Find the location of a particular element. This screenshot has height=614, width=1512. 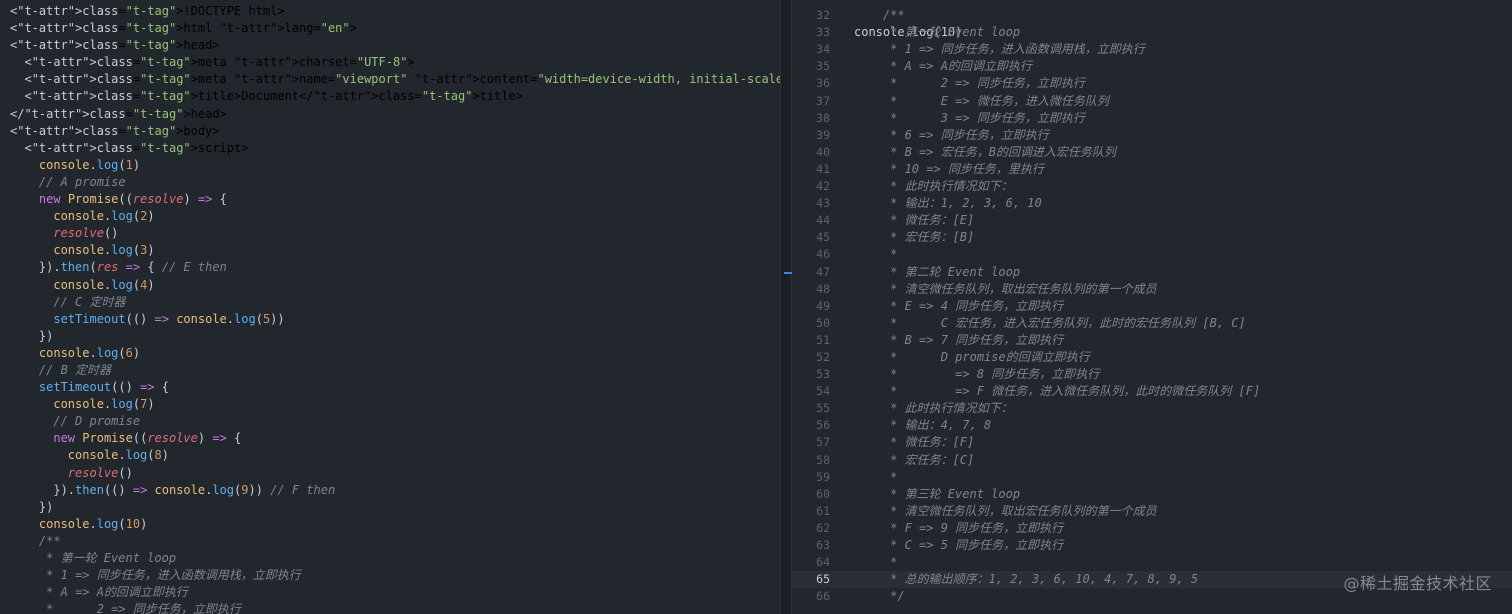

code-line: console.log(1) is located at coordinates (390, 165).